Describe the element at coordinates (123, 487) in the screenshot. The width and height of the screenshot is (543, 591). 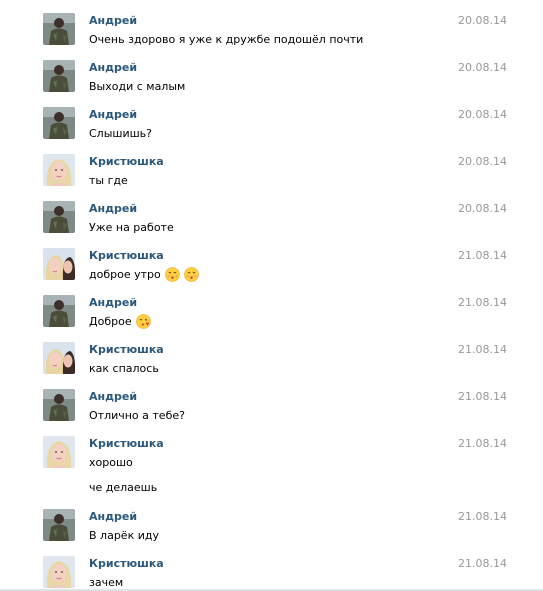
I see `message-text: че делаешь` at that location.